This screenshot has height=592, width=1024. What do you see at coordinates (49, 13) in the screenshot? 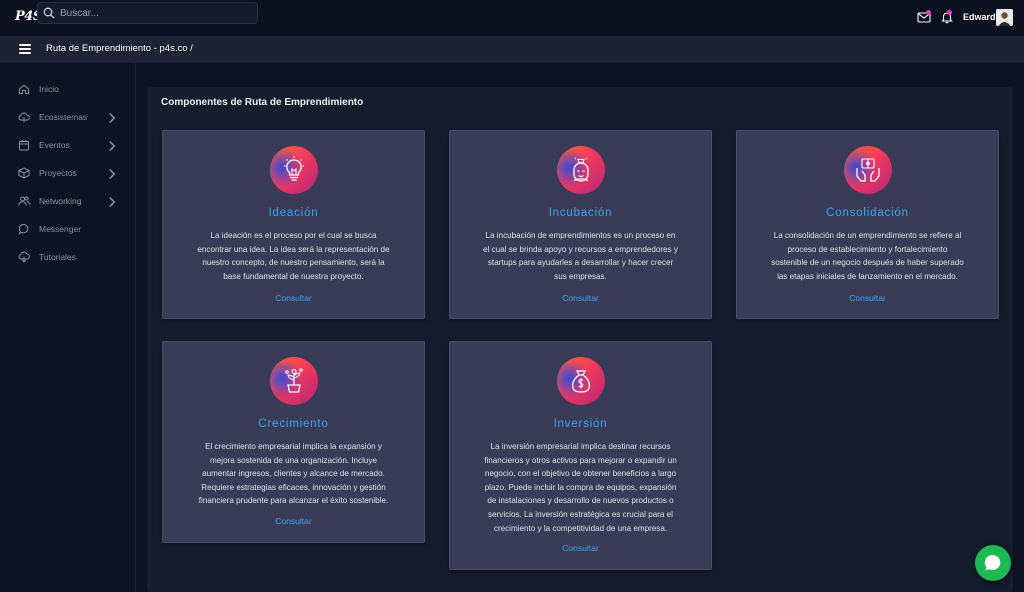
I see `search-icon` at bounding box center [49, 13].